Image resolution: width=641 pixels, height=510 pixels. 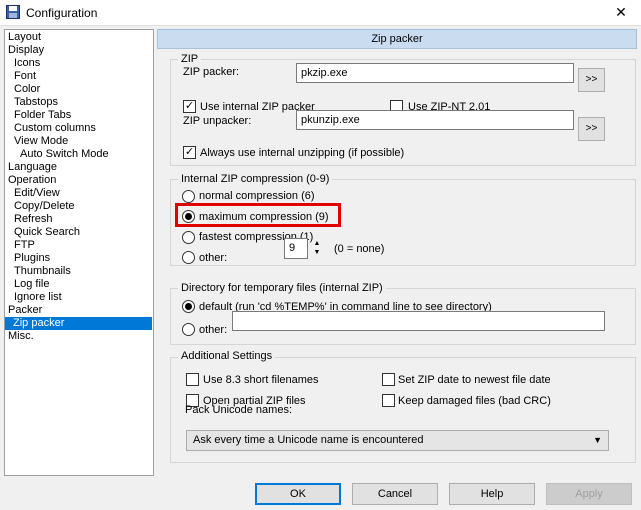 What do you see at coordinates (213, 330) in the screenshot?
I see `tempdir-other-label: other:` at bounding box center [213, 330].